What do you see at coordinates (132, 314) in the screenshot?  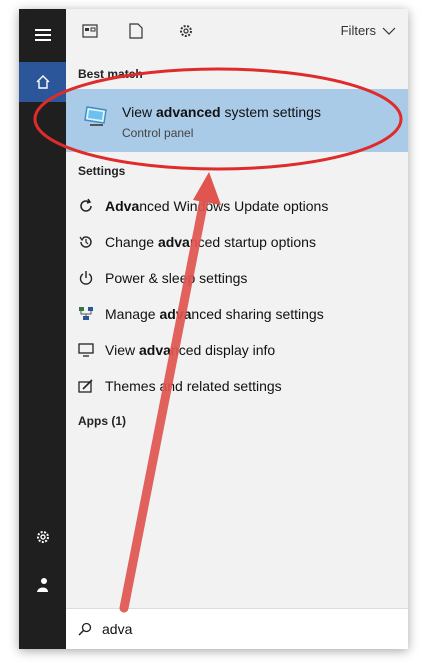 I see `label-part: Manage` at bounding box center [132, 314].